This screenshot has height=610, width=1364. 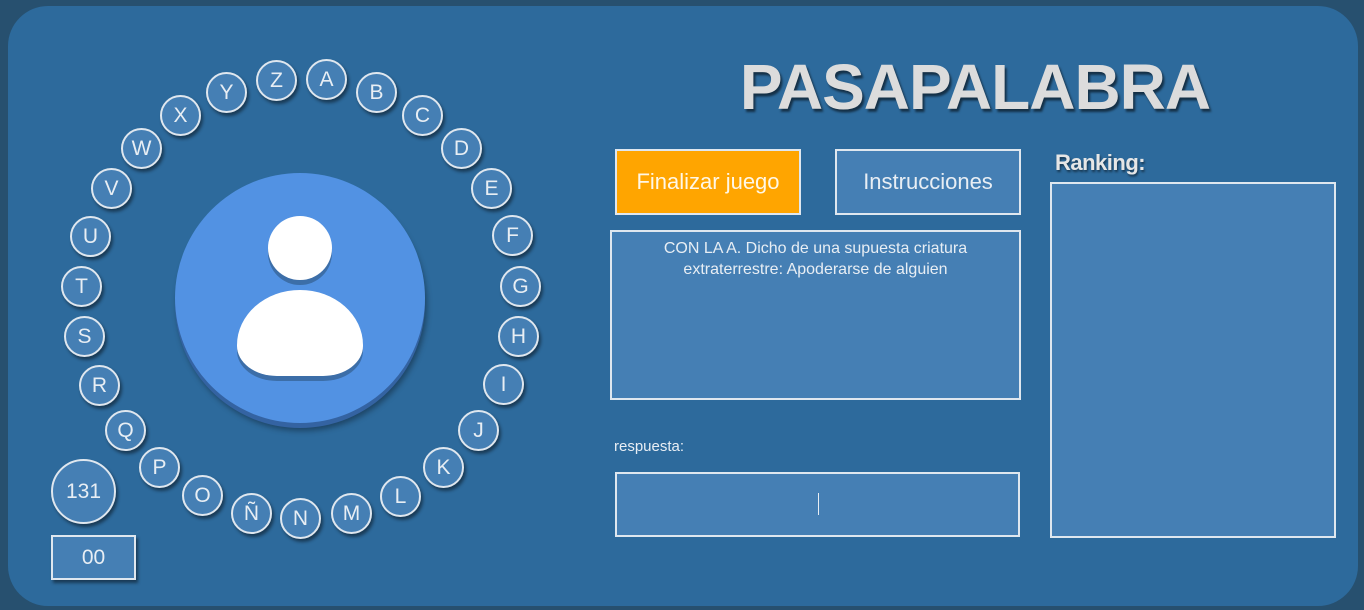 What do you see at coordinates (928, 182) in the screenshot?
I see `instructions-button: Instrucciones` at bounding box center [928, 182].